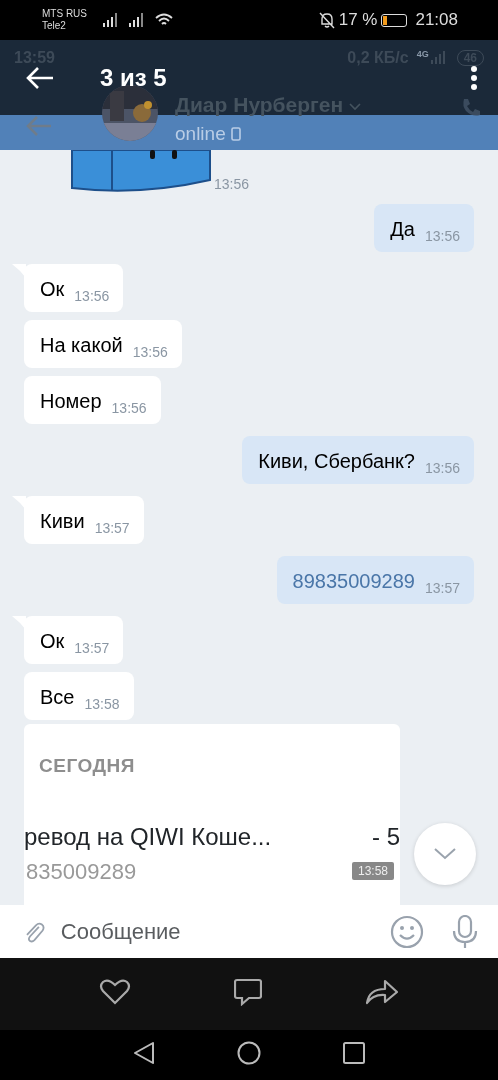 The width and height of the screenshot is (498, 1080). I want to click on more-options-icon, so click(474, 77).